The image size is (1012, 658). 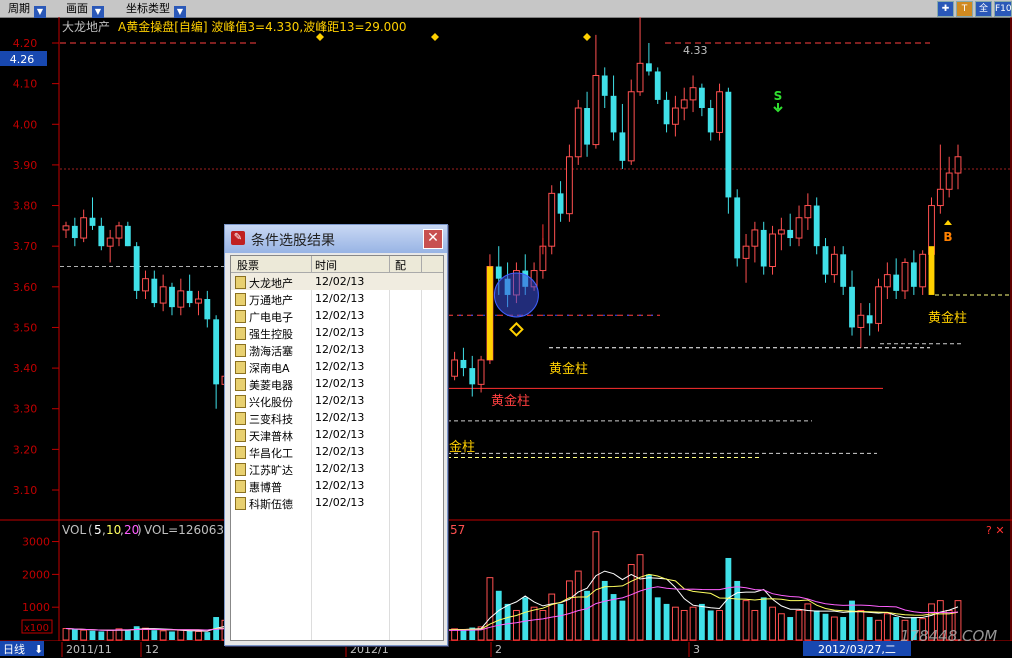 I want to click on stock-name: 大龙地产, so click(x=86, y=27).